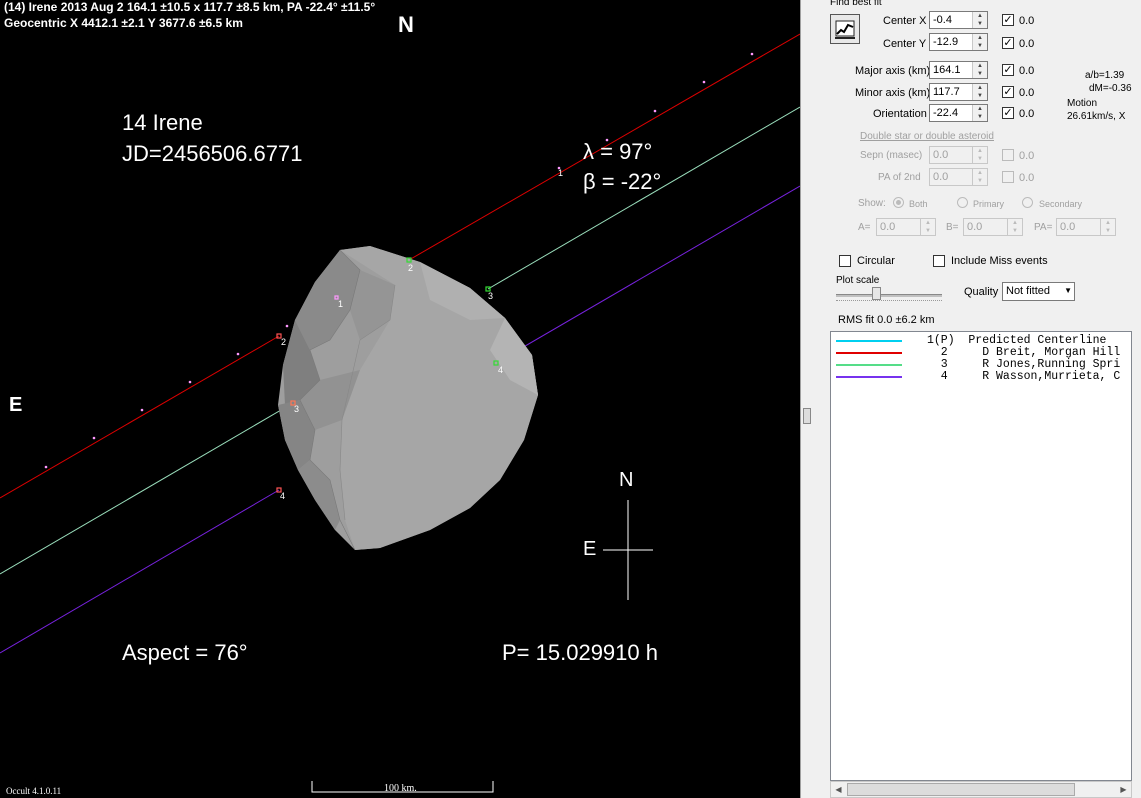 The image size is (1141, 798). Describe the element at coordinates (1105, 75) in the screenshot. I see `ab-ratio: a/b=1.39` at that location.